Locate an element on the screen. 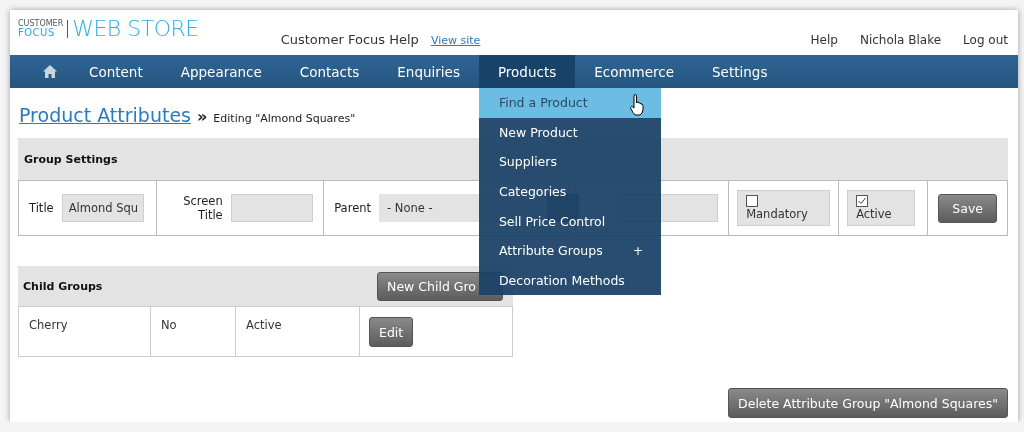  section-heading: Child Groups is located at coordinates (63, 286).